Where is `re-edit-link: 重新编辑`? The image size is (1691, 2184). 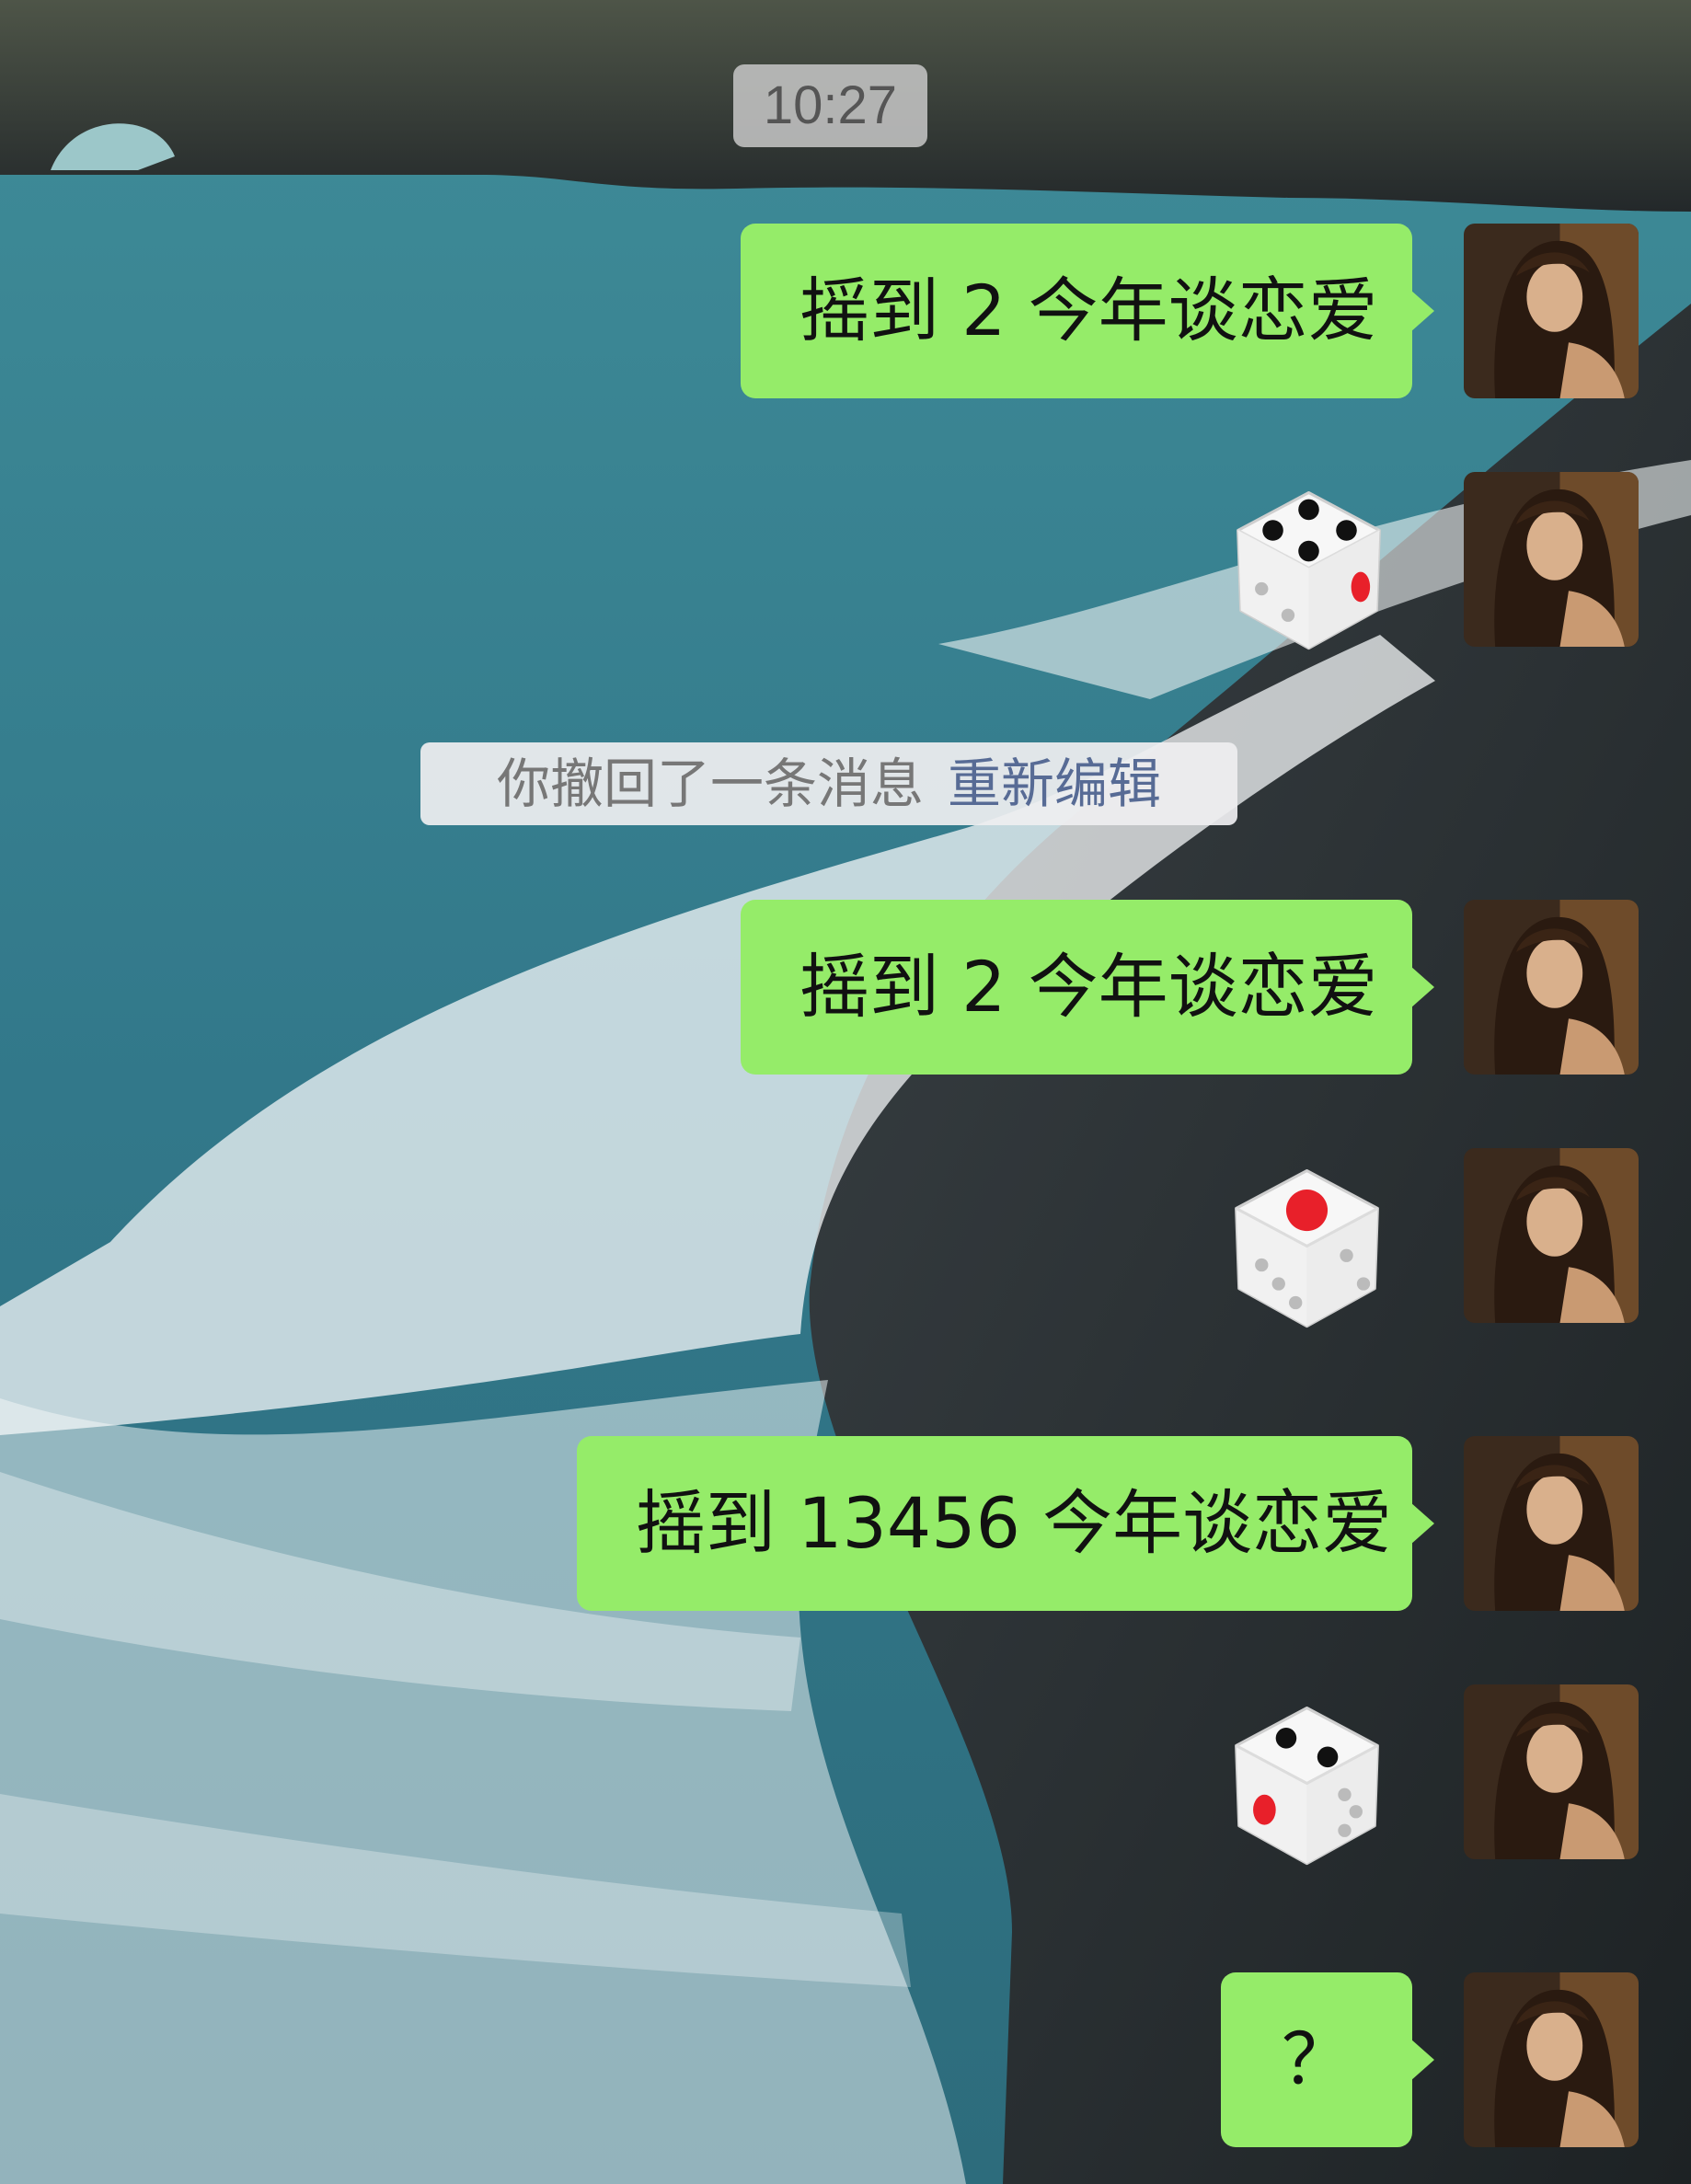 re-edit-link: 重新编辑 is located at coordinates (1054, 784).